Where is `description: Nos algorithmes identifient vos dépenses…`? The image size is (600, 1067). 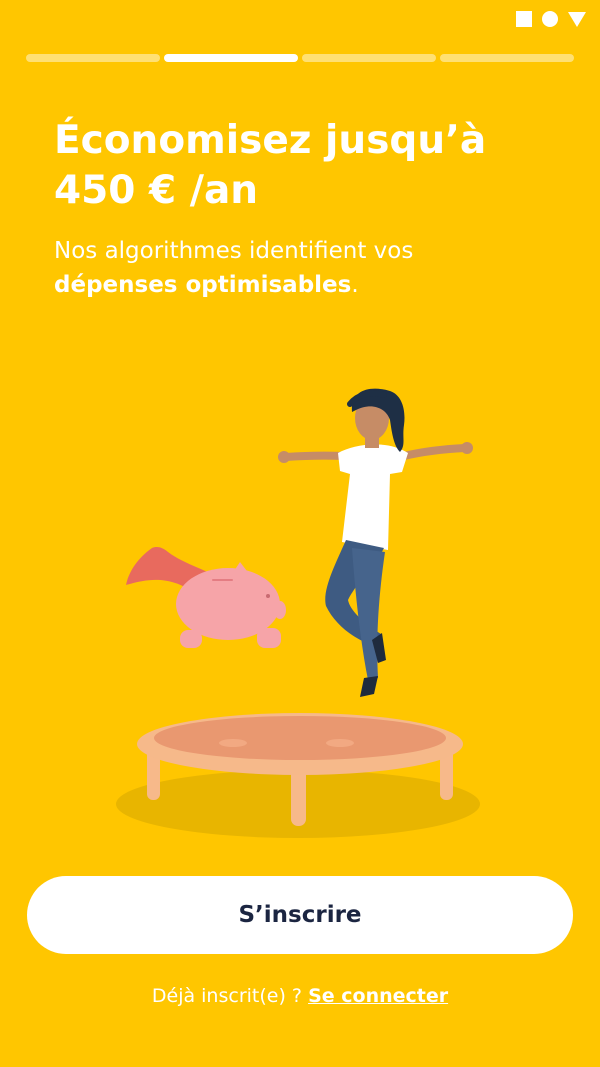
description: Nos algorithmes identifient vos dépenses… is located at coordinates (304, 268).